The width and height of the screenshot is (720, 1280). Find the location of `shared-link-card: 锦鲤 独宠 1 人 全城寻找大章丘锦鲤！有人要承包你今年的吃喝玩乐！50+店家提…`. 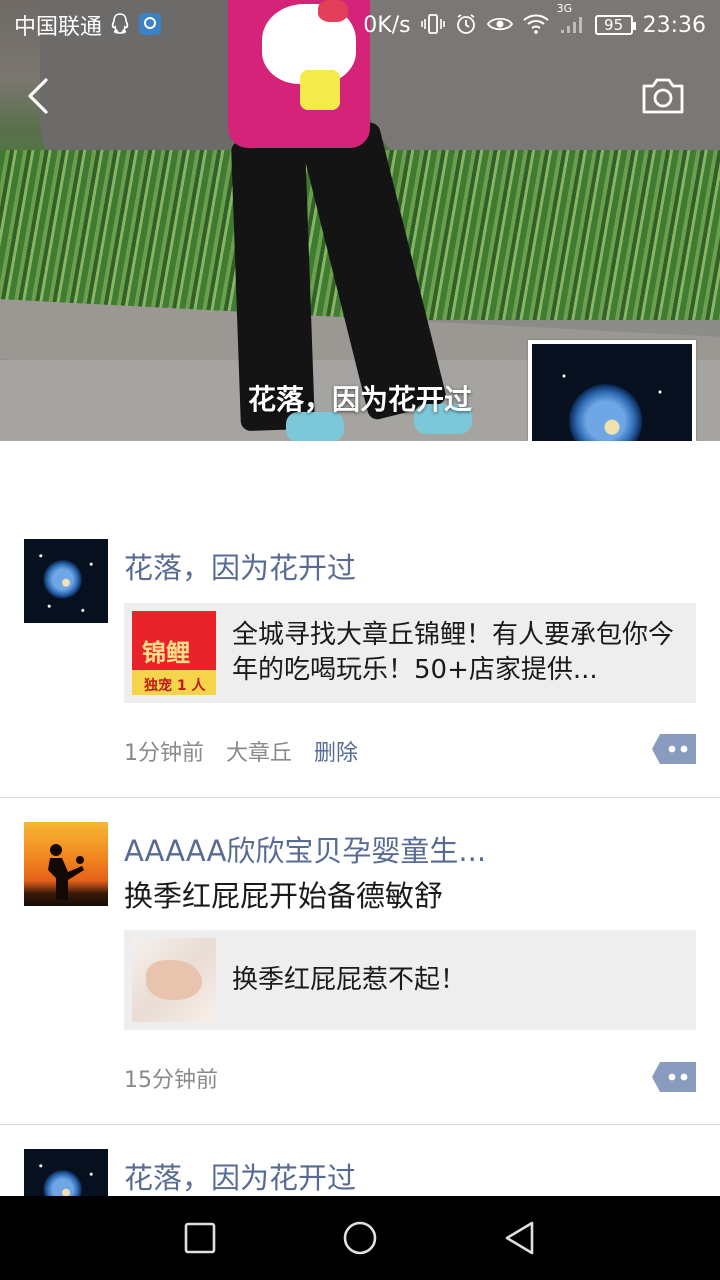

shared-link-card: 锦鲤 独宠 1 人 全城寻找大章丘锦鲤！有人要承包你今年的吃喝玩乐！50+店家提… is located at coordinates (410, 653).